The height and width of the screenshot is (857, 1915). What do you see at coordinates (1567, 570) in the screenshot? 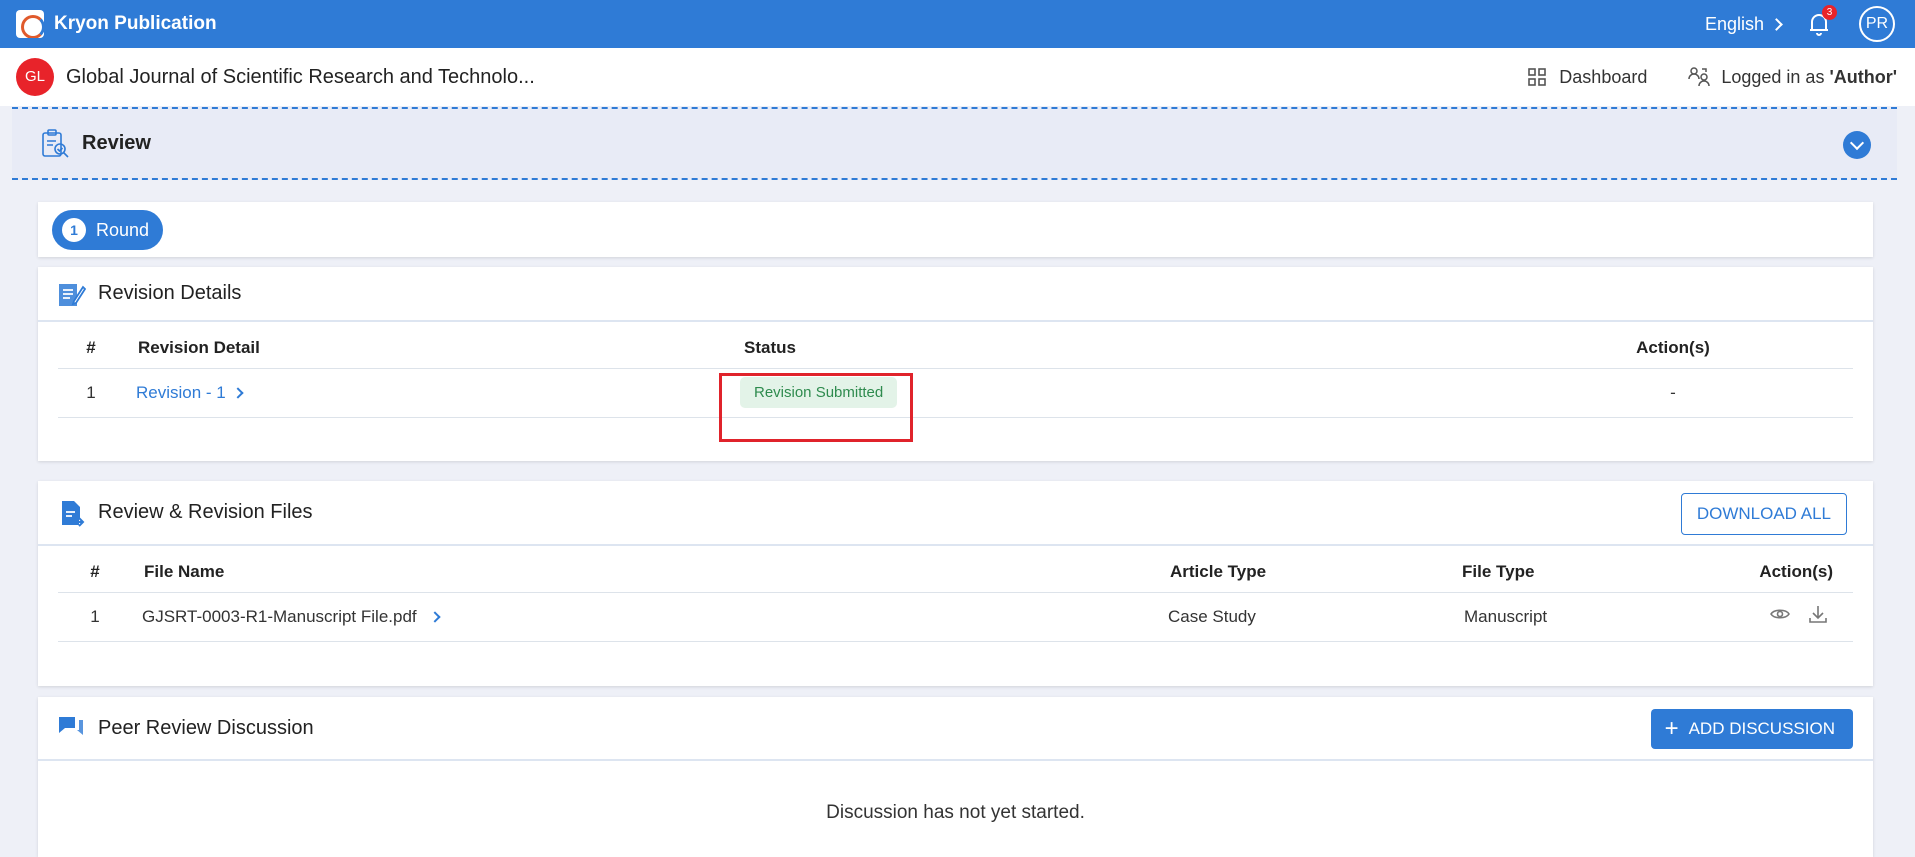
I see `column-header: File Type` at bounding box center [1567, 570].